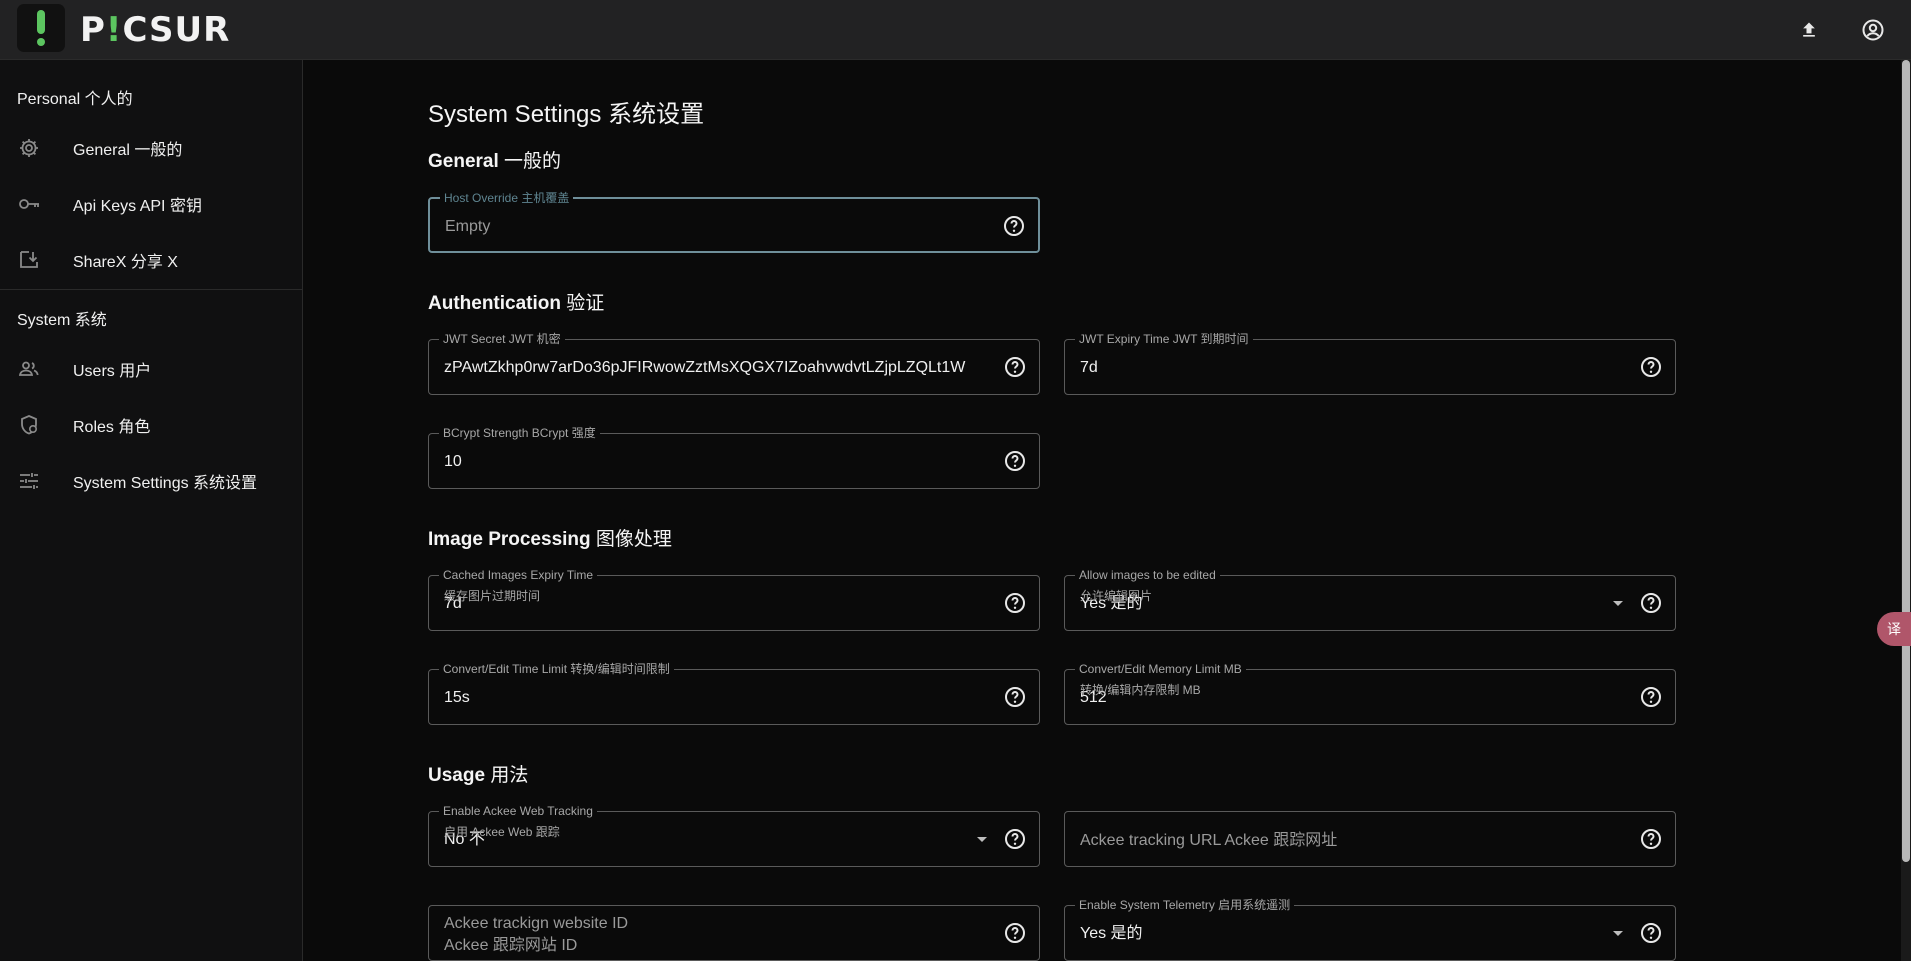 This screenshot has height=961, width=1911. What do you see at coordinates (1906, 461) in the screenshot?
I see `scrollbar-thumb` at bounding box center [1906, 461].